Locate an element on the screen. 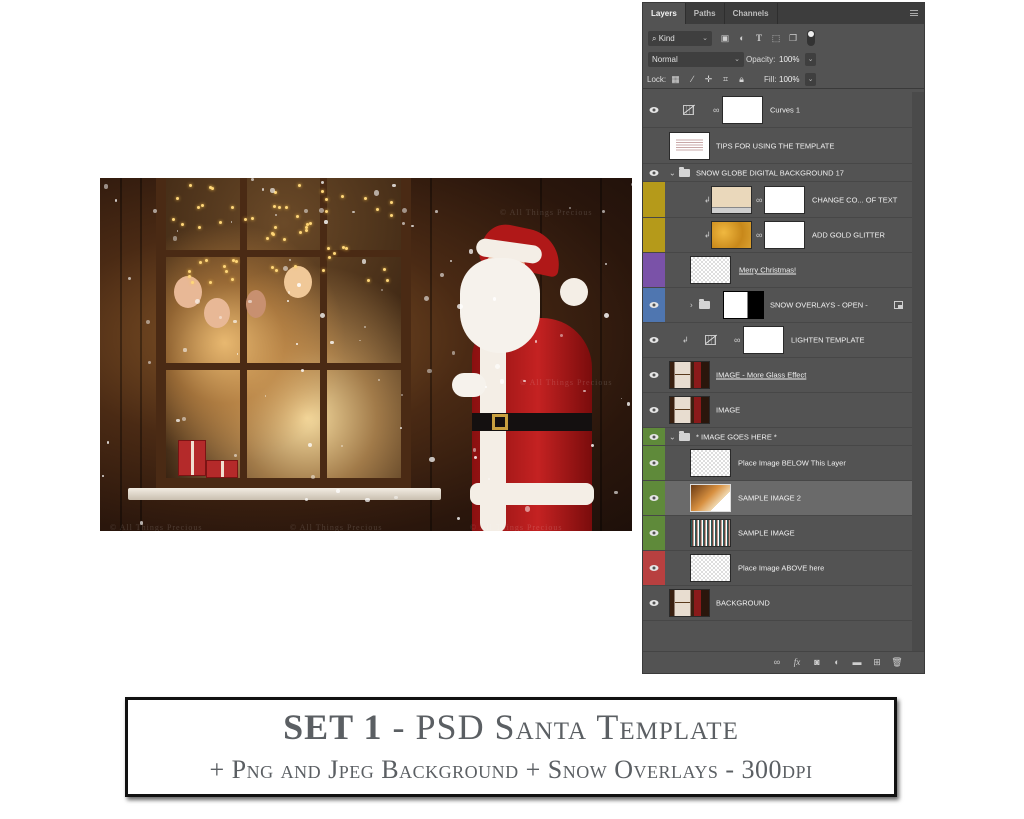  fill-dropdown-button: ⌄ is located at coordinates (810, 79).